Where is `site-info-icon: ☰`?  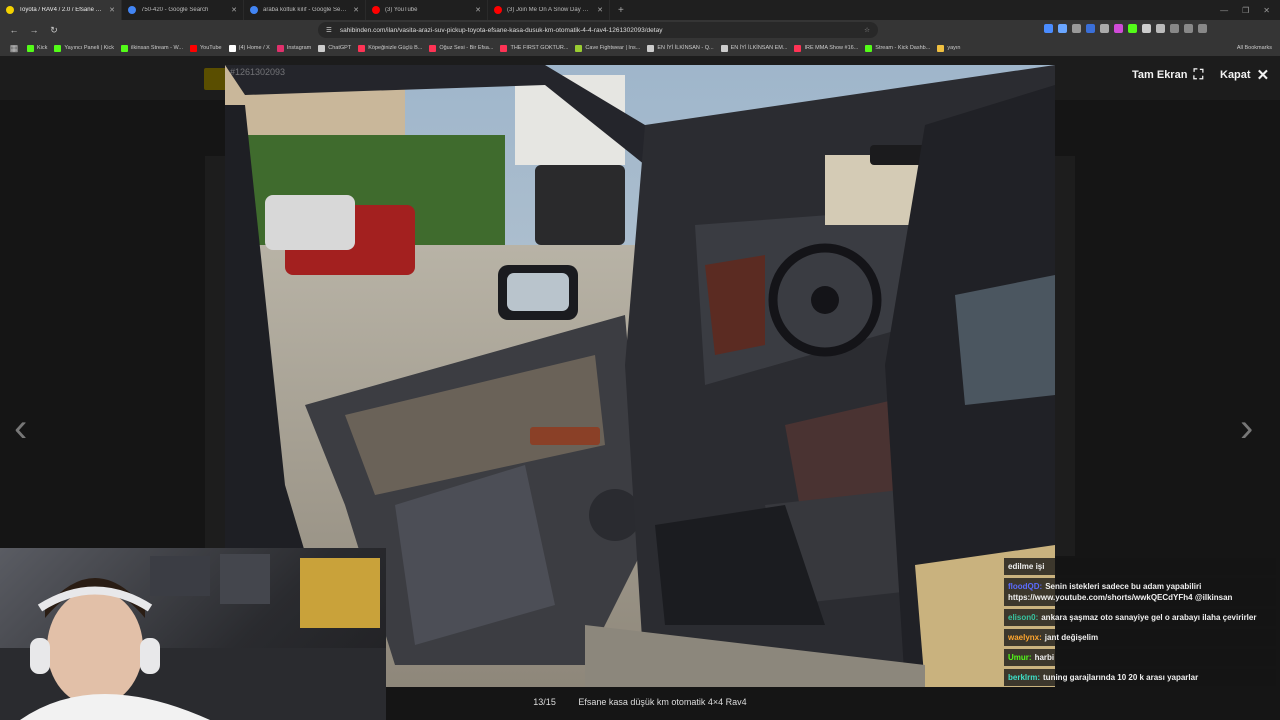 site-info-icon: ☰ is located at coordinates (329, 30).